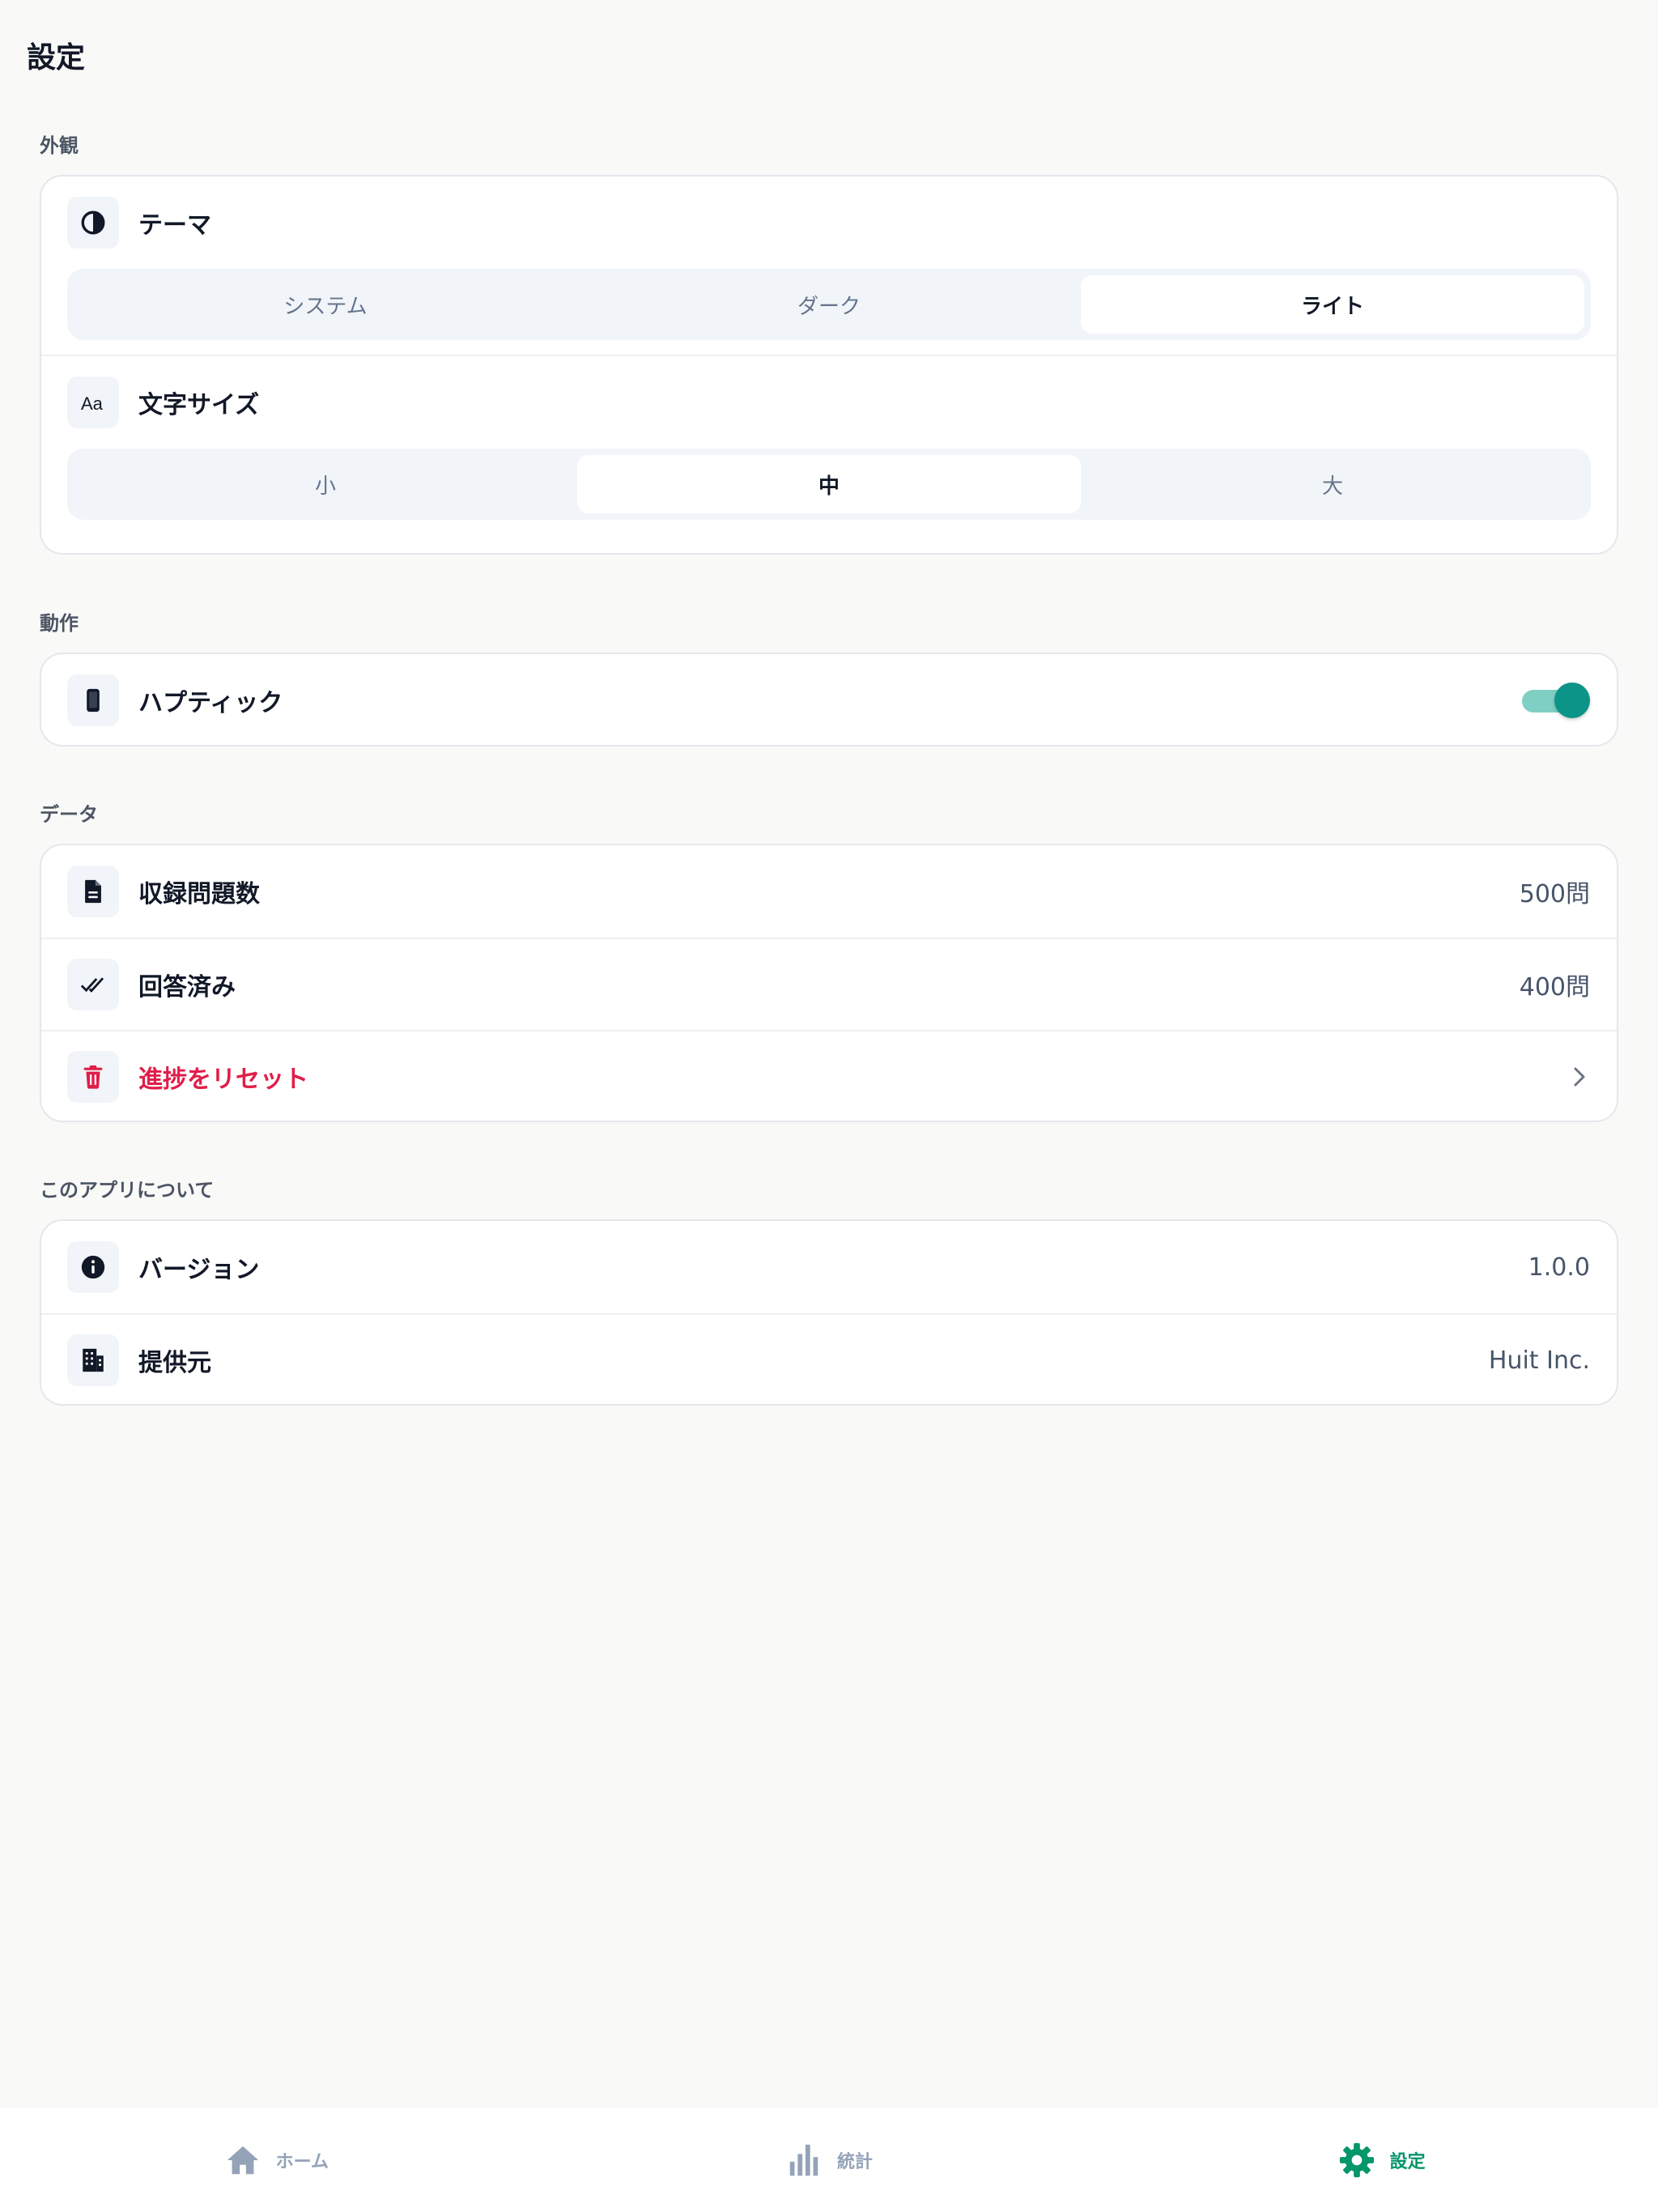 This screenshot has width=1658, height=2212. I want to click on version-label: バージョン, so click(199, 1270).